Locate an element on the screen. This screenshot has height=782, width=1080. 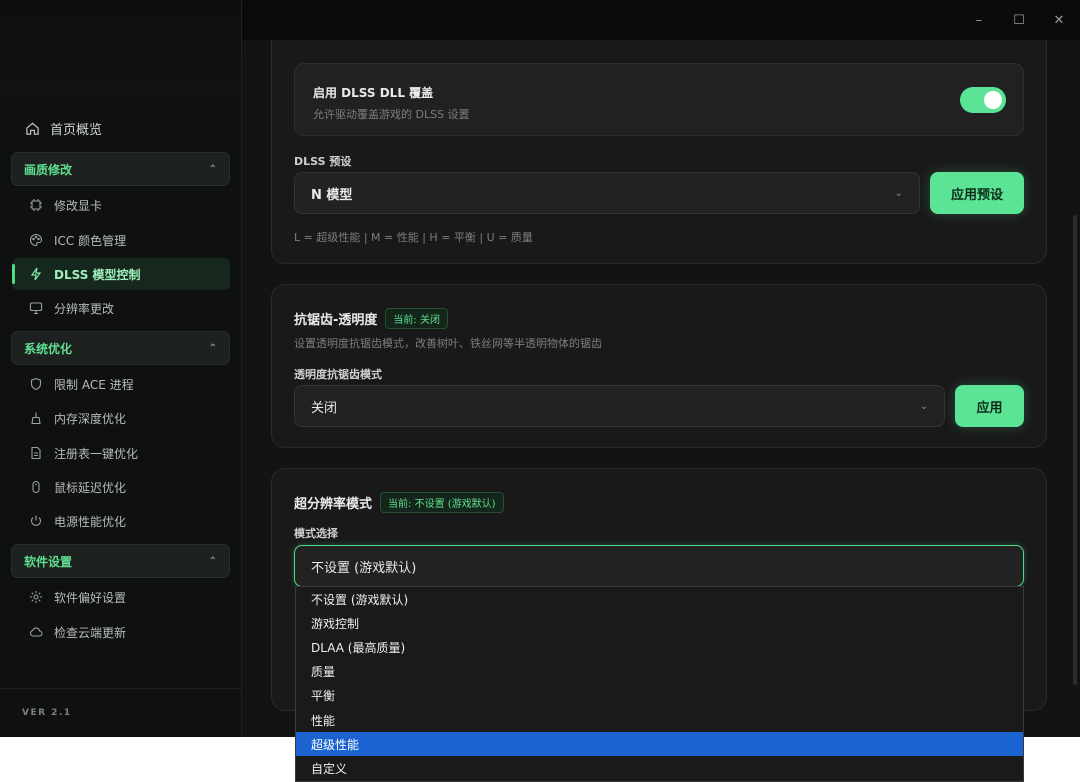
minimize-button: – is located at coordinates (979, 20).